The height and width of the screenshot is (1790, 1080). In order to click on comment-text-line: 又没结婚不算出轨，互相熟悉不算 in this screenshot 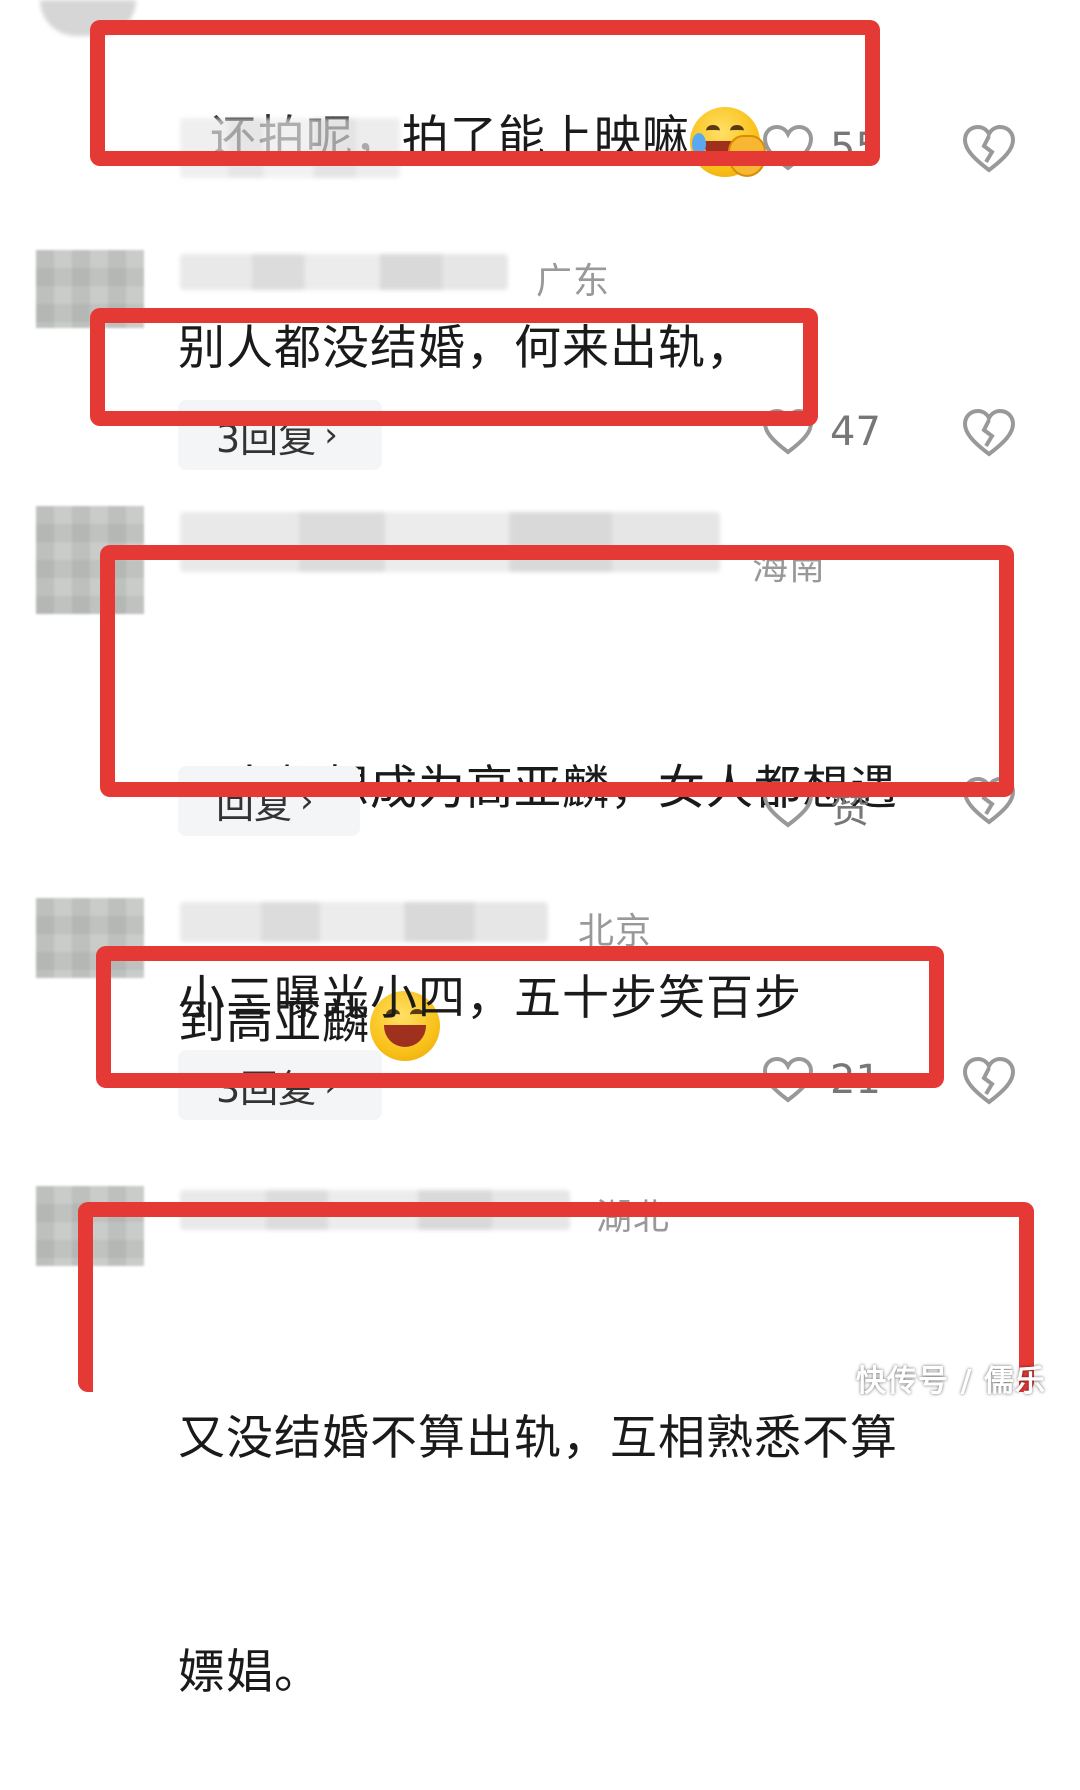, I will do `click(538, 1438)`.